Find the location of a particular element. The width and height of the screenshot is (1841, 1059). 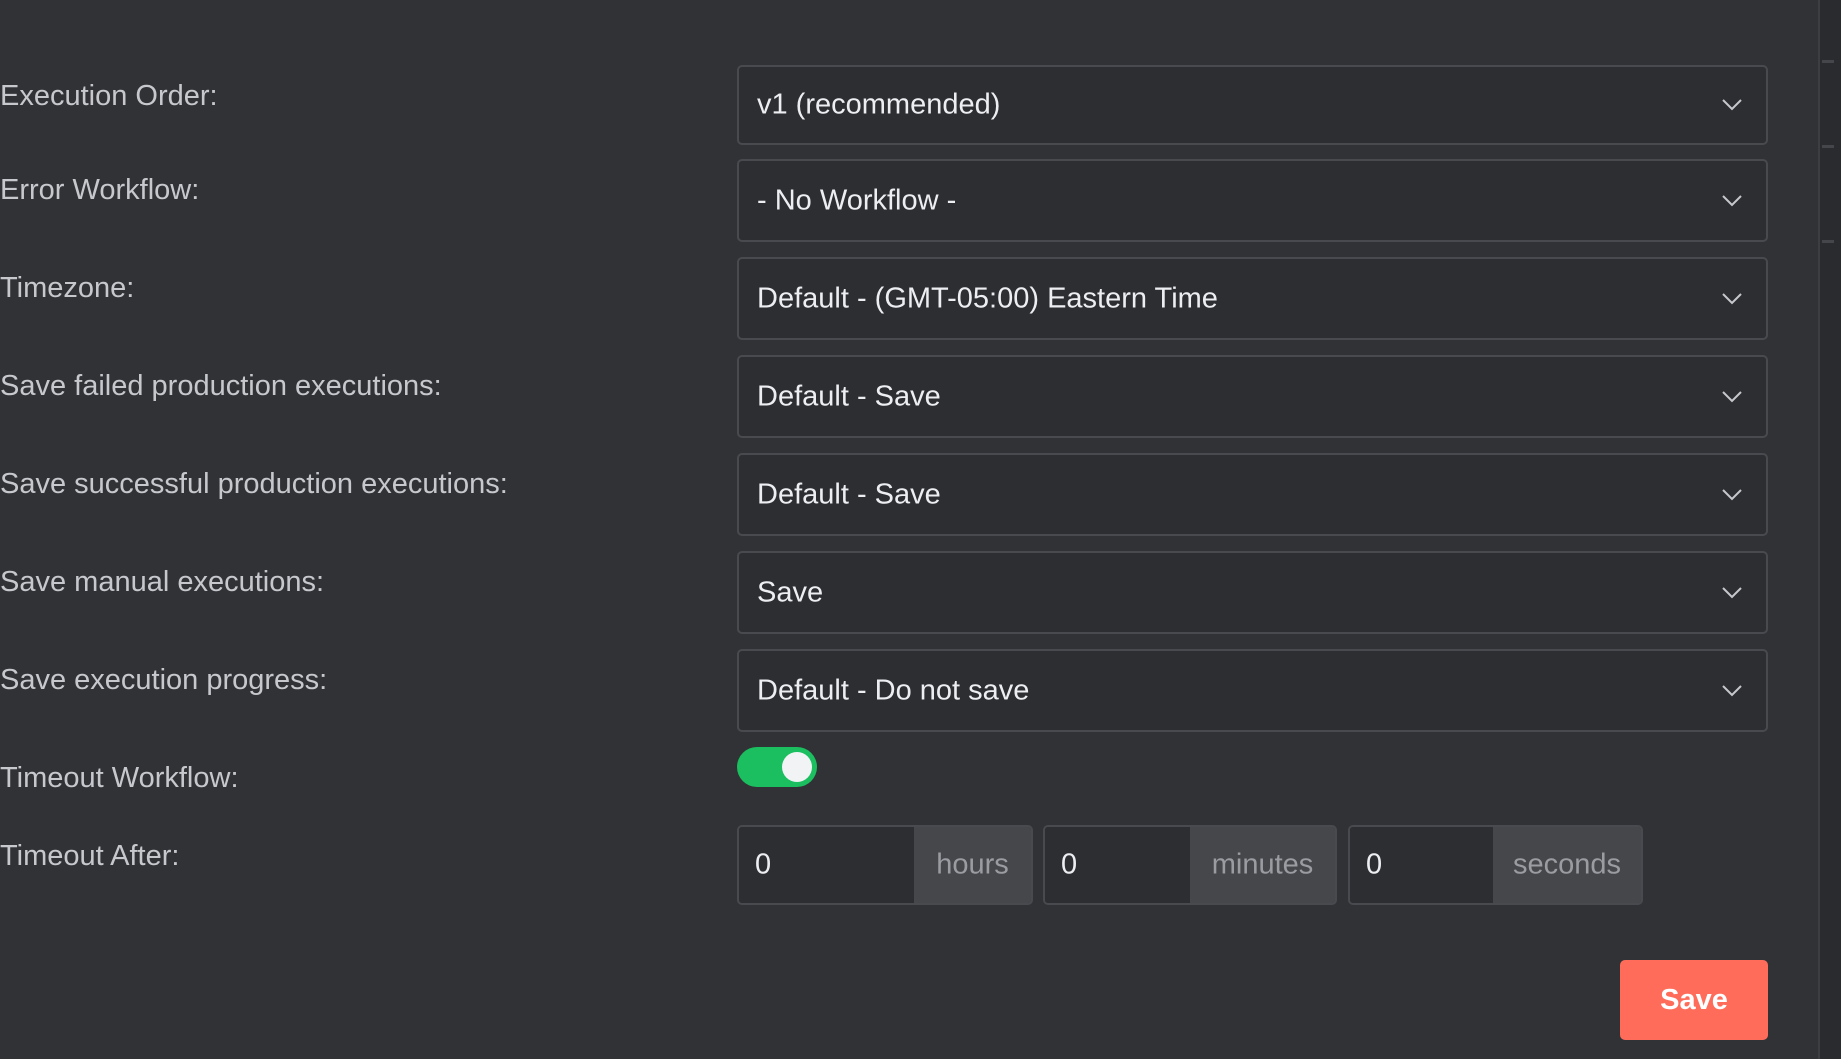

timeout-hours-group: 0 hours is located at coordinates (885, 865).